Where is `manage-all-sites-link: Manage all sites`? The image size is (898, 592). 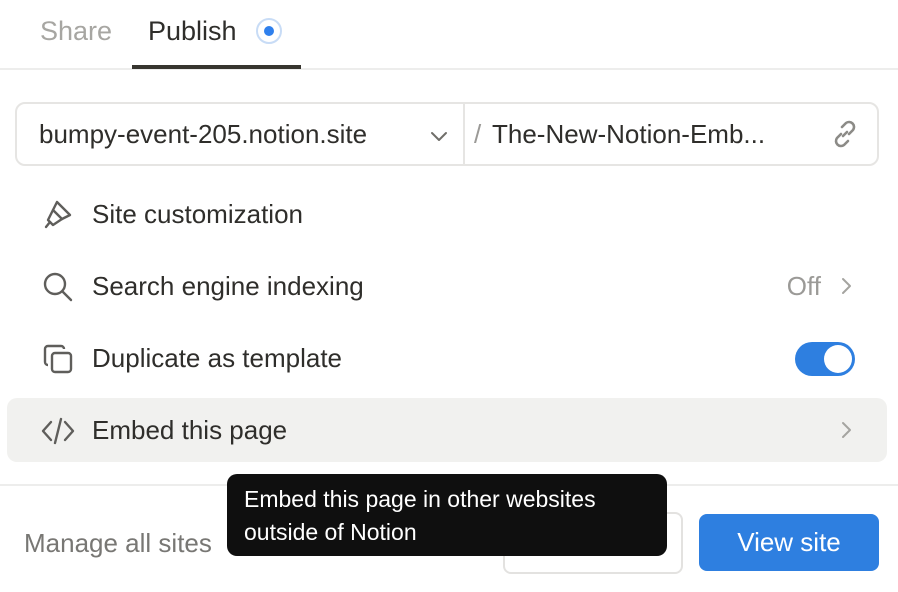
manage-all-sites-link: Manage all sites is located at coordinates (118, 543).